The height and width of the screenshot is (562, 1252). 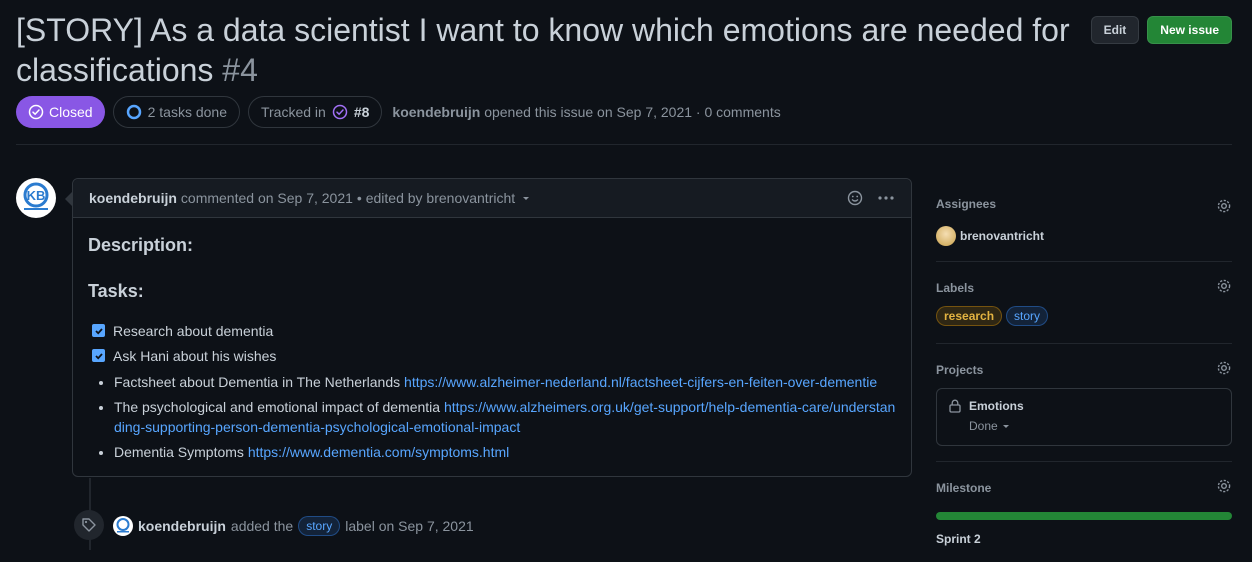 I want to click on tasks-done-label: 2 tasks done, so click(x=187, y=112).